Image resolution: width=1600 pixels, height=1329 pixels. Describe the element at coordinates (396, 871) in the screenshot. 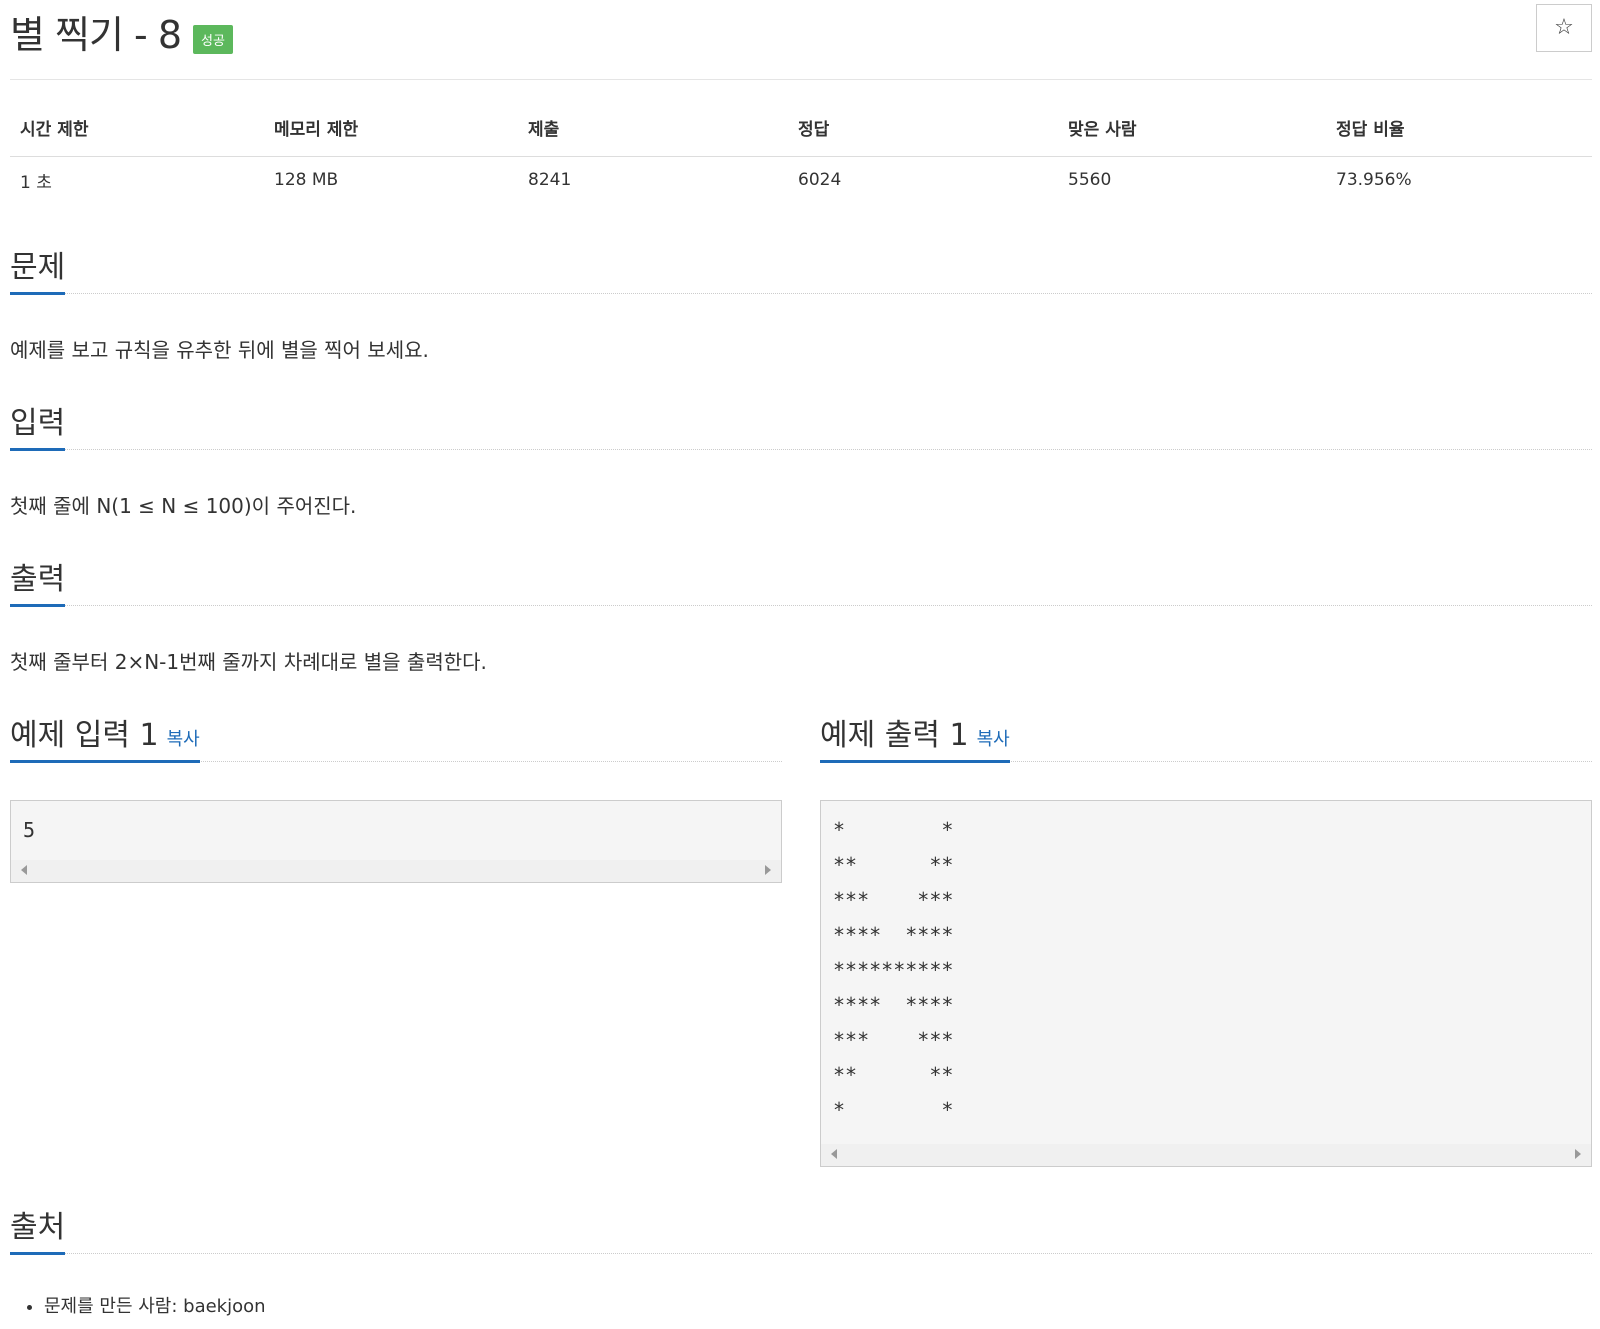

I see `sample-input-scrollbar` at that location.